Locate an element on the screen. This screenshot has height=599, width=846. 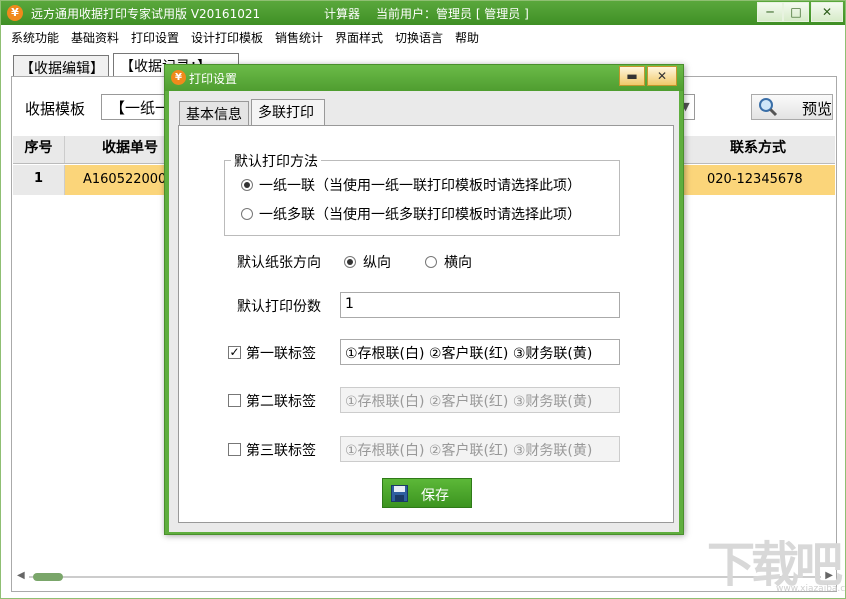
method-multi-label: 一纸多联（当使用一纸多联打印模板时请选择此项） is located at coordinates (420, 214).